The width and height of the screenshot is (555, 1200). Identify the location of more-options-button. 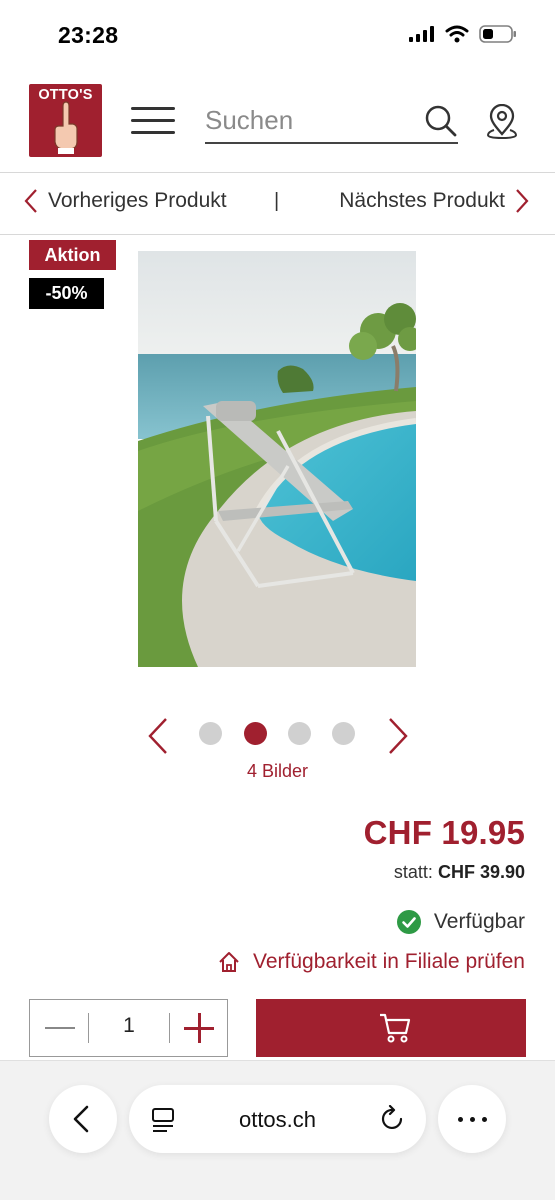
(472, 1119).